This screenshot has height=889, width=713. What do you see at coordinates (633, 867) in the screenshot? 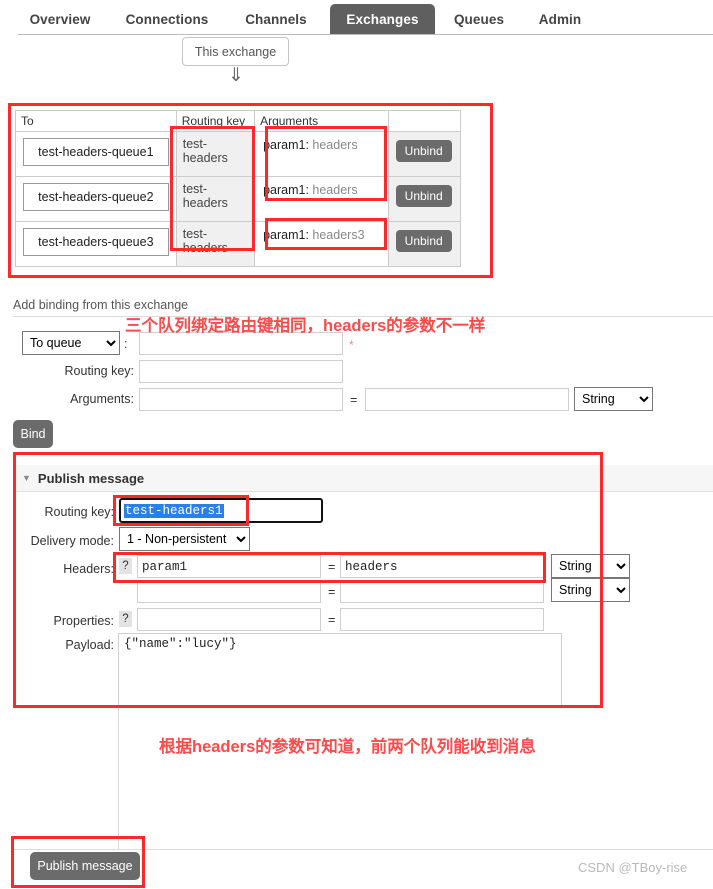
I see `watermark: CSDN @TBoy-rise` at bounding box center [633, 867].